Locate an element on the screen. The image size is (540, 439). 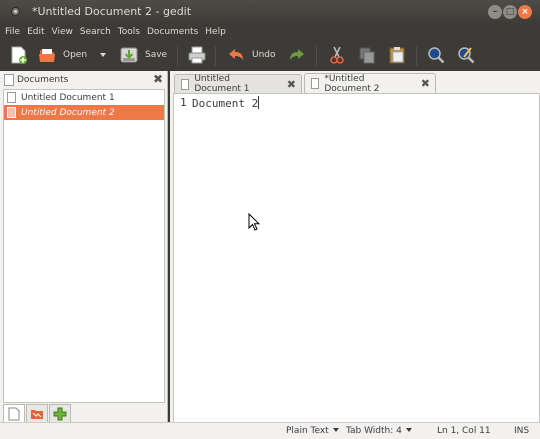
line-number: 1 is located at coordinates (183, 102).